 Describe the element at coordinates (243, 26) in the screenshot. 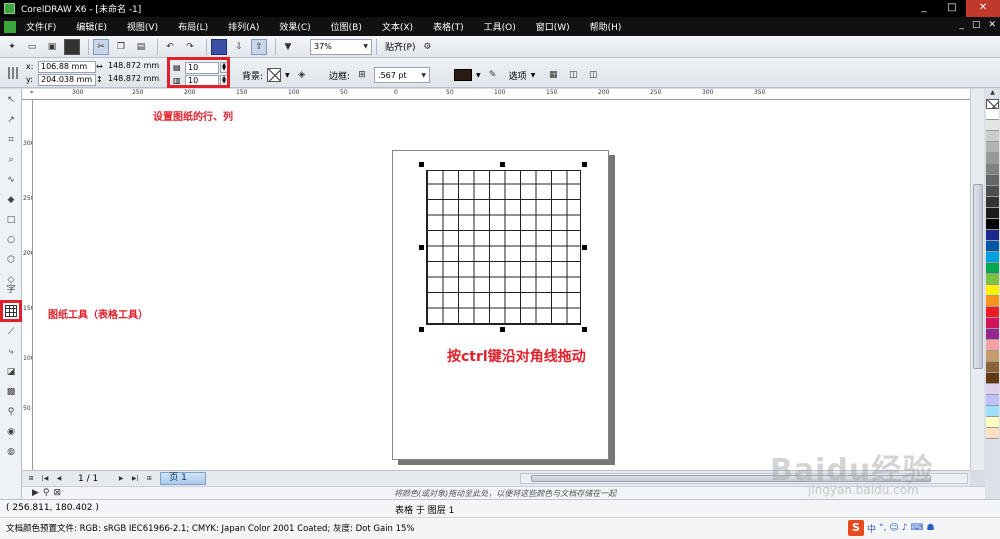

I see `menu-arrange: 排列(A)` at that location.